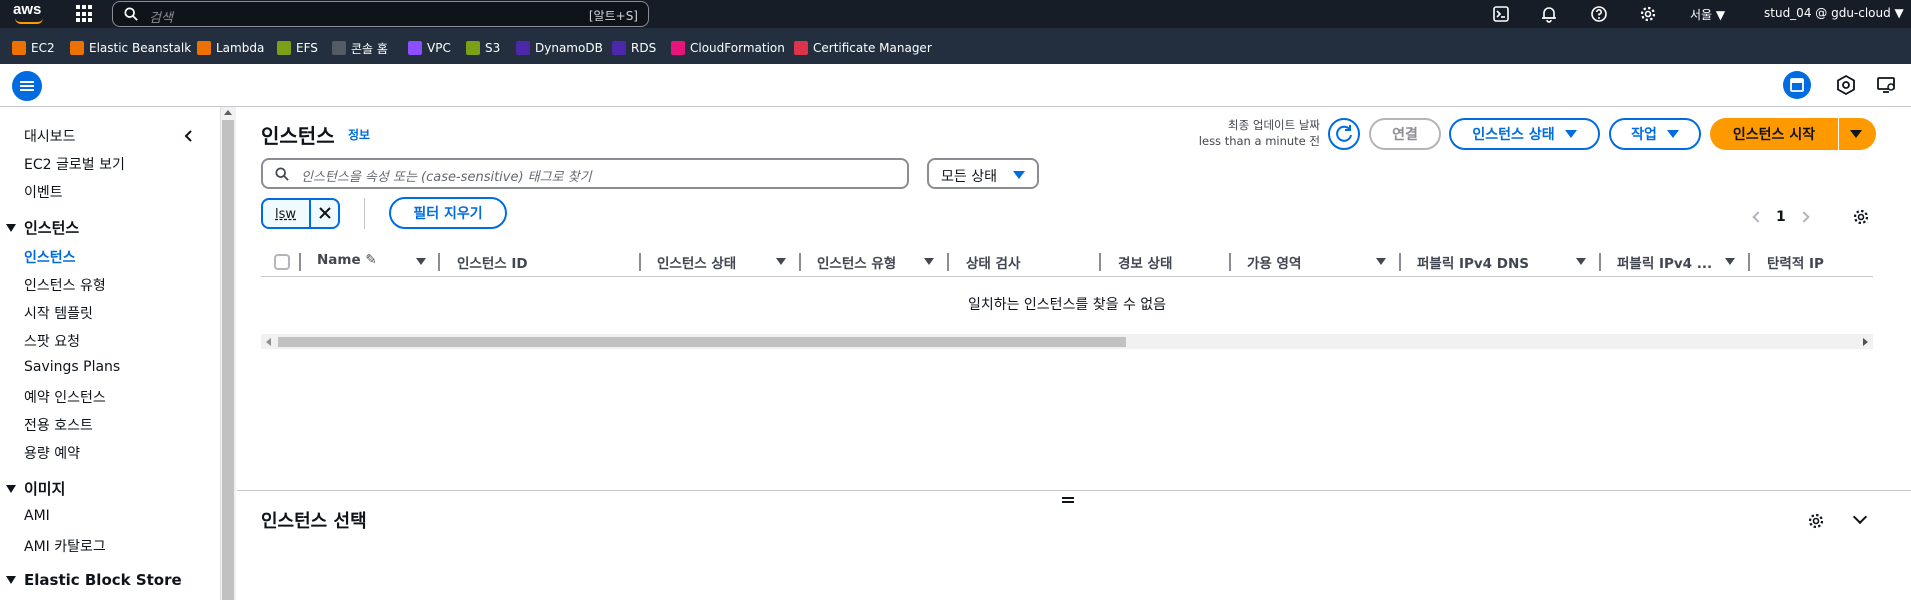  I want to click on favorite-lambda: Lambda, so click(230, 48).